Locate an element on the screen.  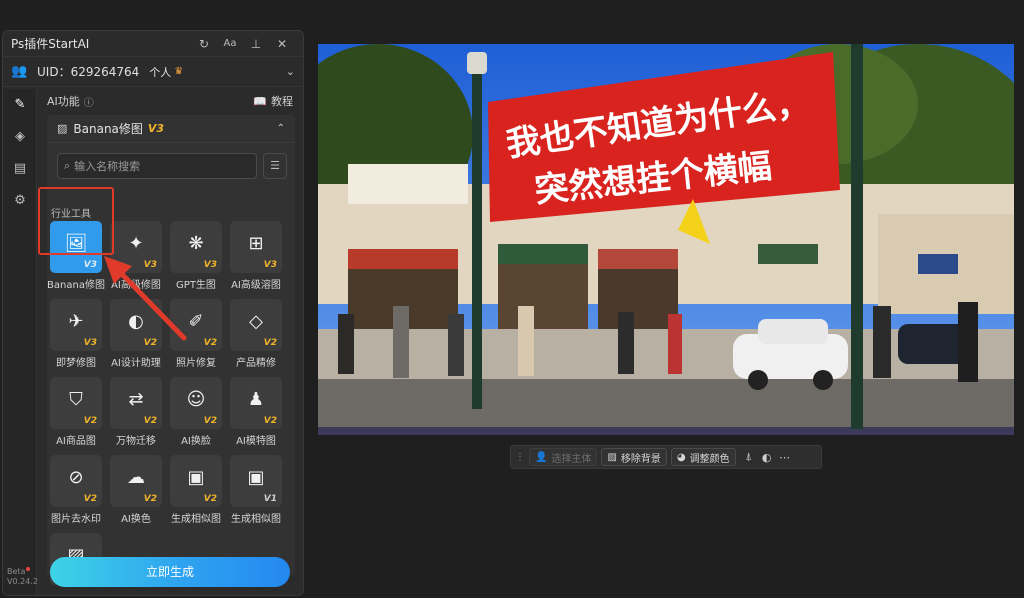
contextual-task-bar: ⋮ 👤 选择主体 ▨ 移除背景 ◕ 调整颜色 ⍋ ◐ ⋯ is located at coordinates (666, 457).